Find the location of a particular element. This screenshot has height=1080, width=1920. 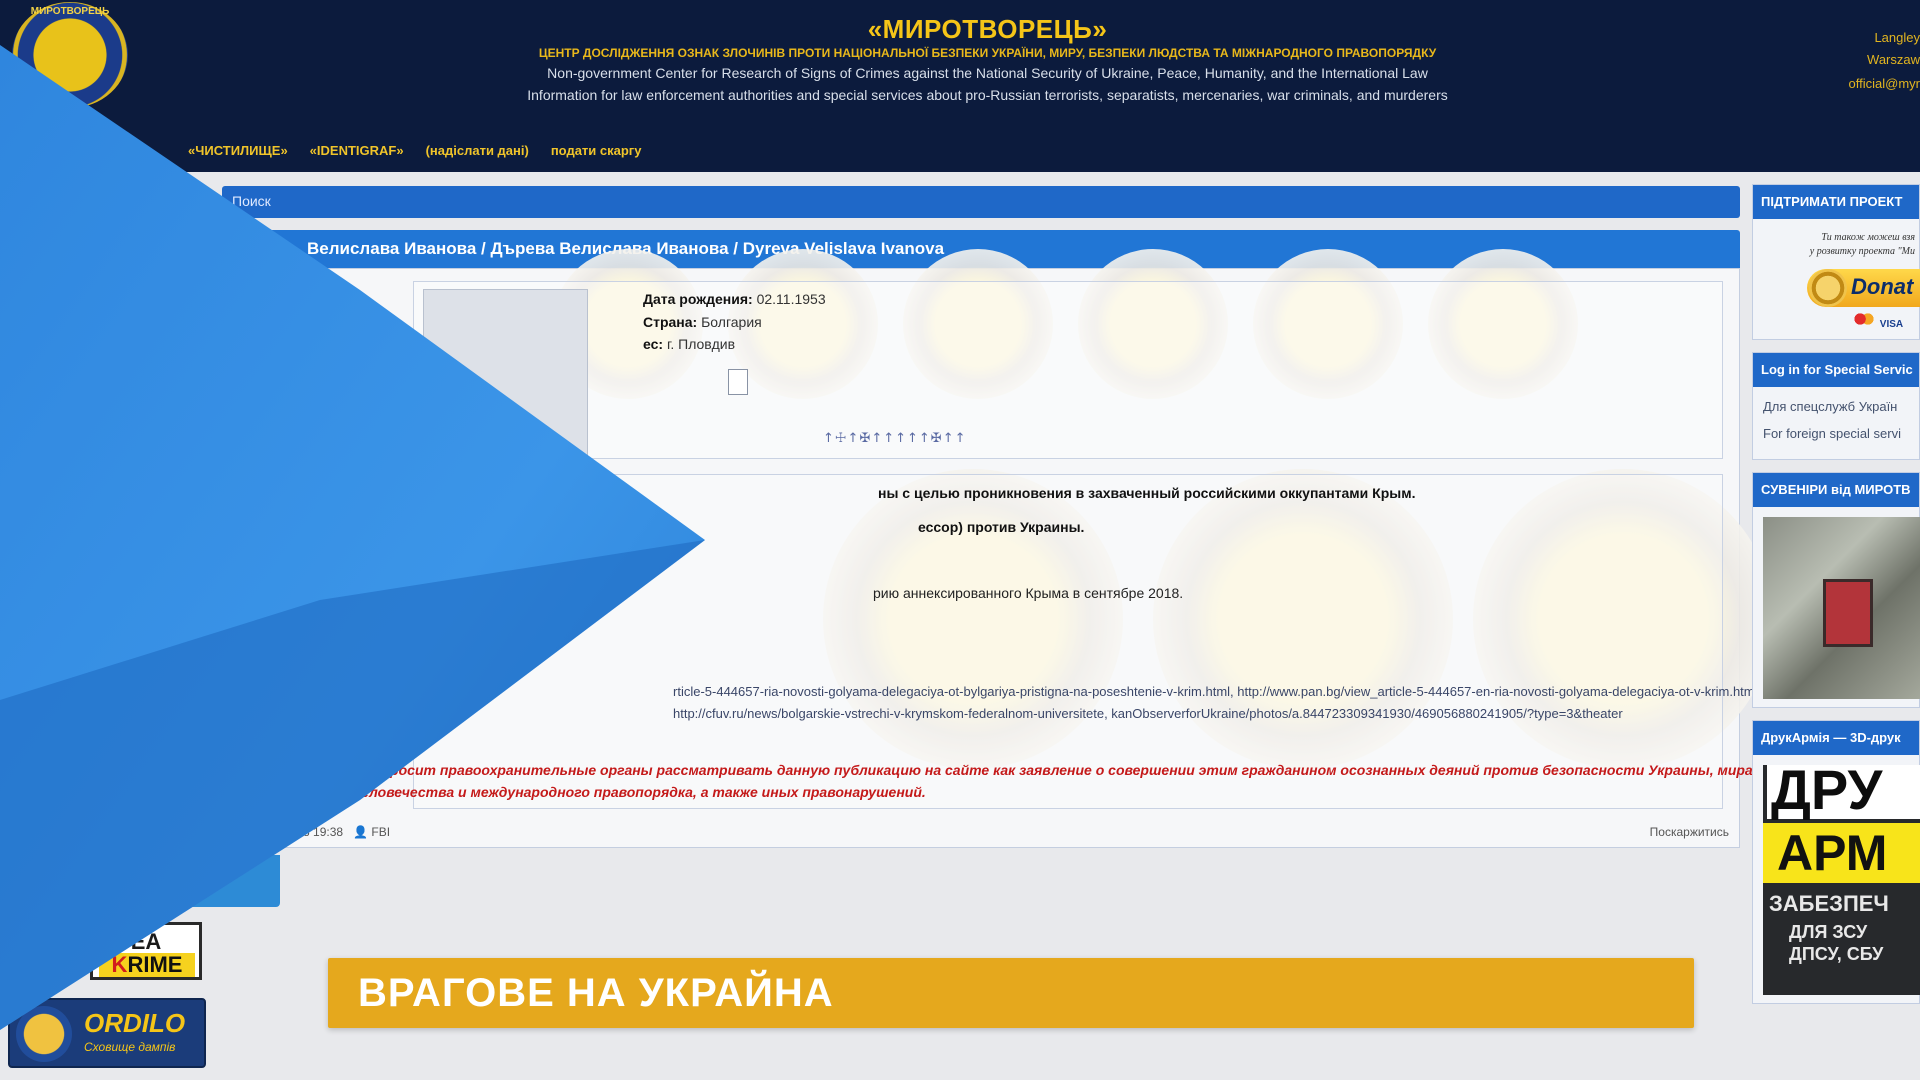

complain-link: Поскаржитись is located at coordinates (1689, 832).